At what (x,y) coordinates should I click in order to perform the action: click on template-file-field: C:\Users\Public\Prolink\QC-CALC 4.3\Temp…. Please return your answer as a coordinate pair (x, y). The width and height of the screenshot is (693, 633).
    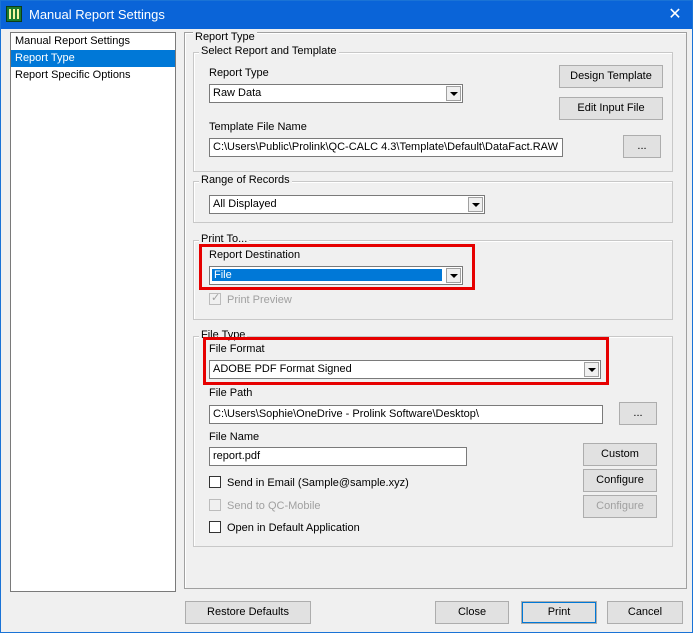
    Looking at the image, I should click on (386, 147).